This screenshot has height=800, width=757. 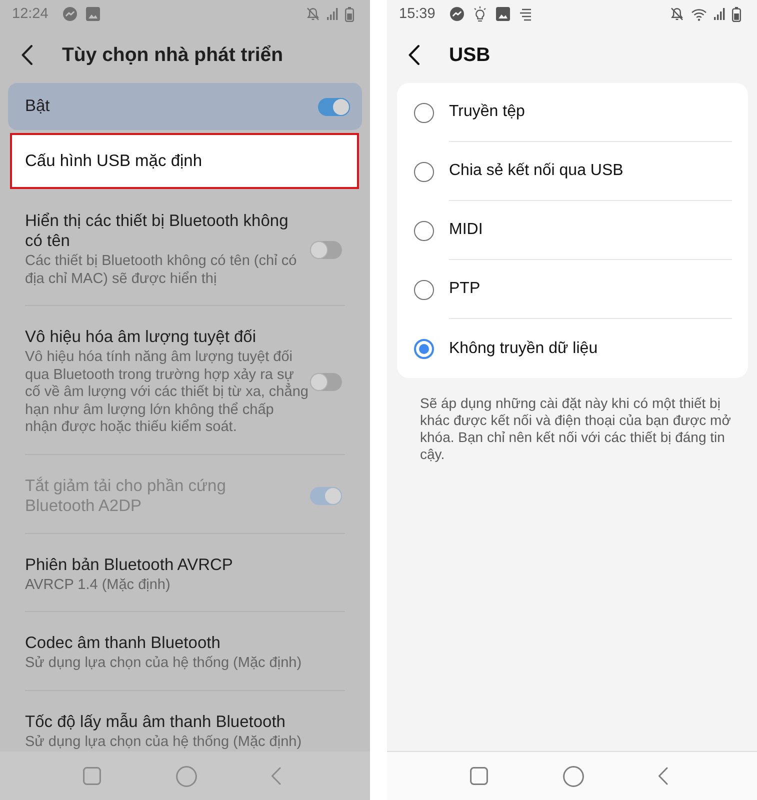 What do you see at coordinates (37, 106) in the screenshot?
I see `switch-label: Bật` at bounding box center [37, 106].